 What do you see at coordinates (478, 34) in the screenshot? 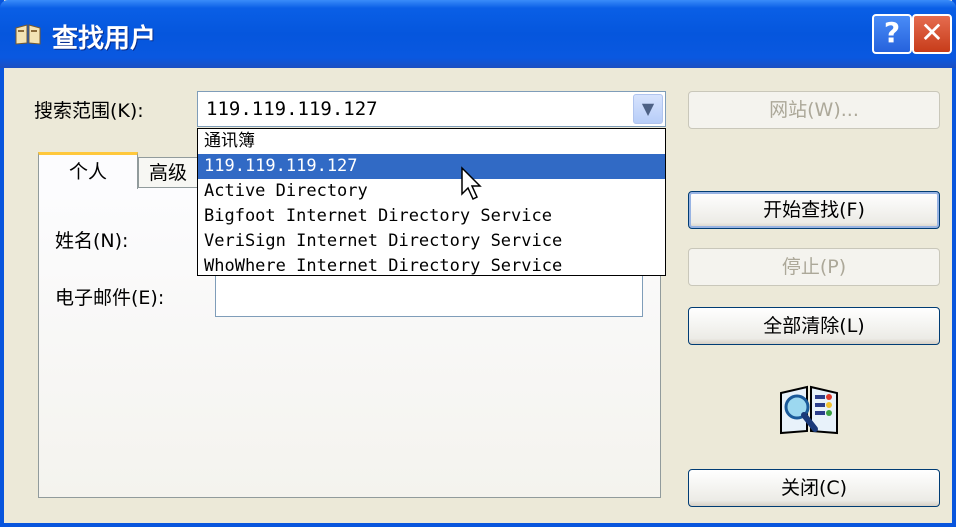
I see `title-bar: 查找用户 ? ✕` at bounding box center [478, 34].